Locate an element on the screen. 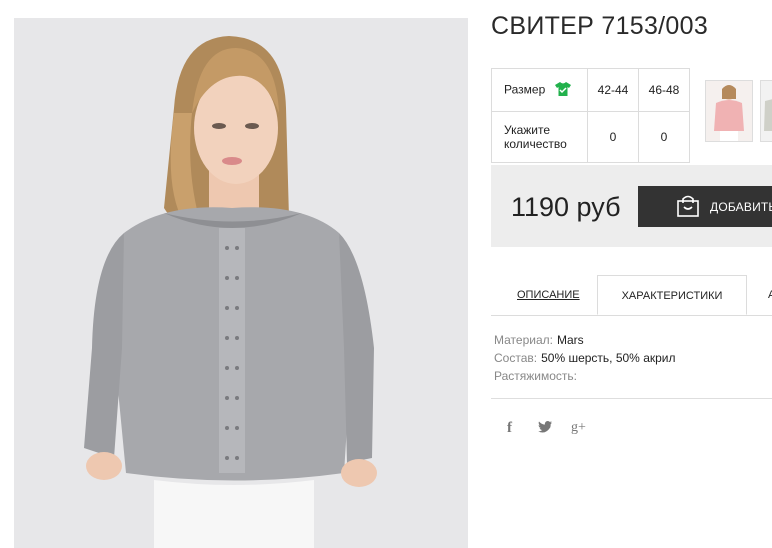 Image resolution: width=772 pixels, height=548 pixels. color-thumbnail-second is located at coordinates (766, 111).